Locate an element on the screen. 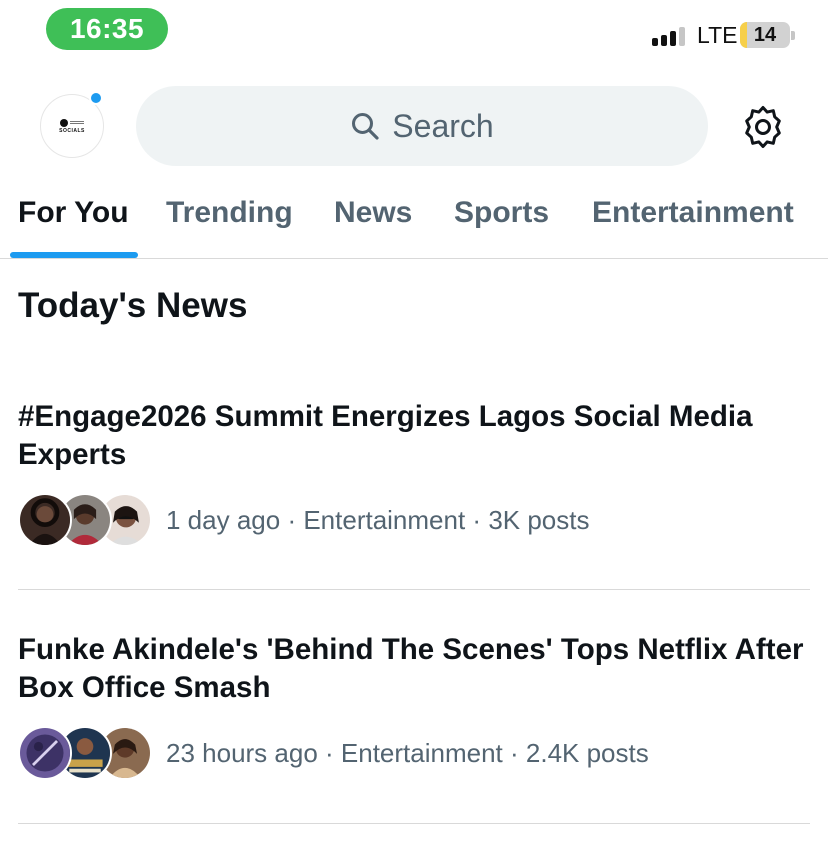  brand-logo-icon is located at coordinates (72, 122).